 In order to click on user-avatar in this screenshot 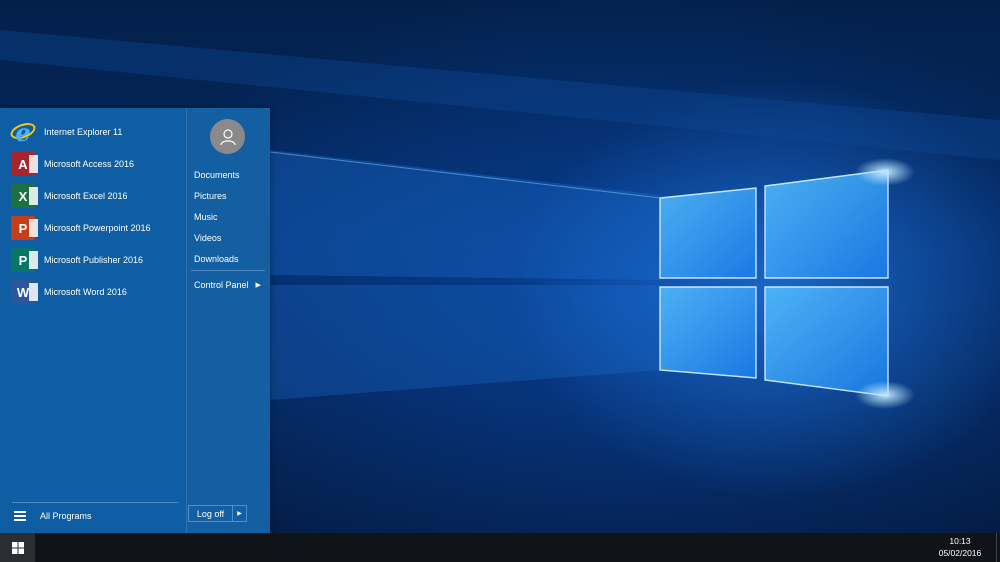, I will do `click(227, 136)`.